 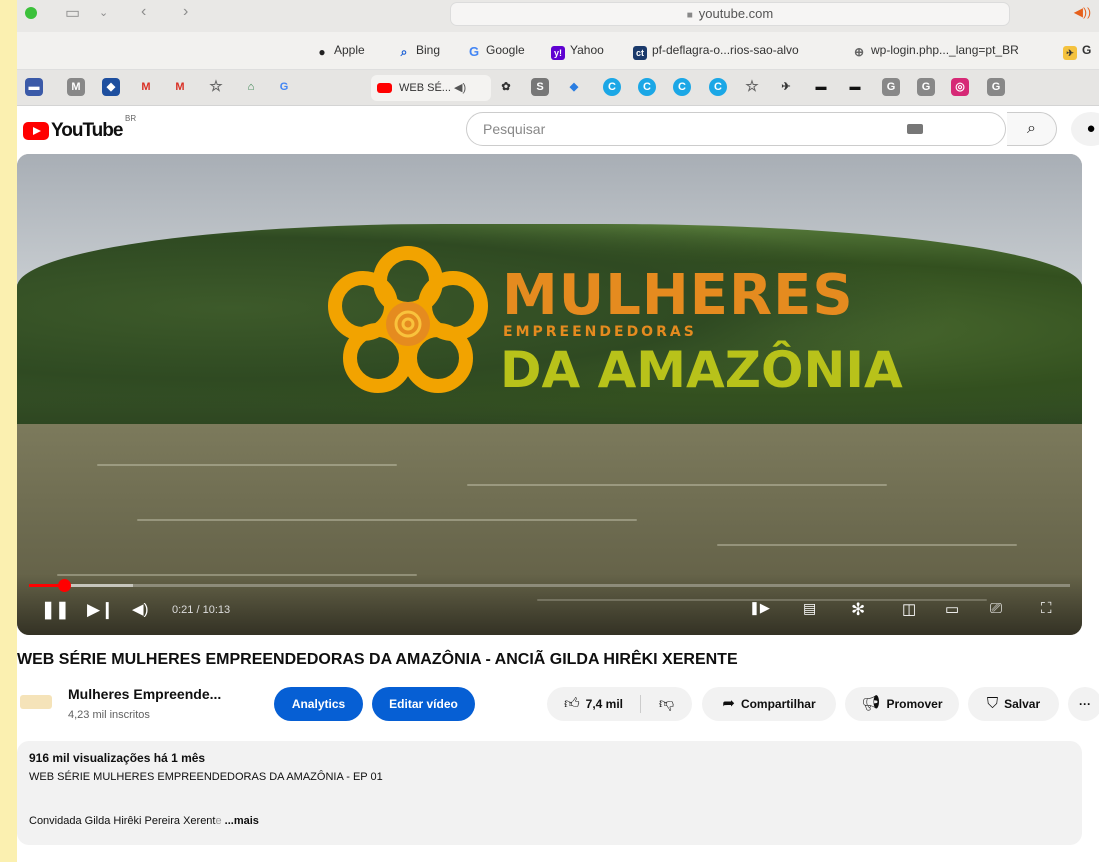 I want to click on tab-icon-m-grey: M, so click(x=76, y=87).